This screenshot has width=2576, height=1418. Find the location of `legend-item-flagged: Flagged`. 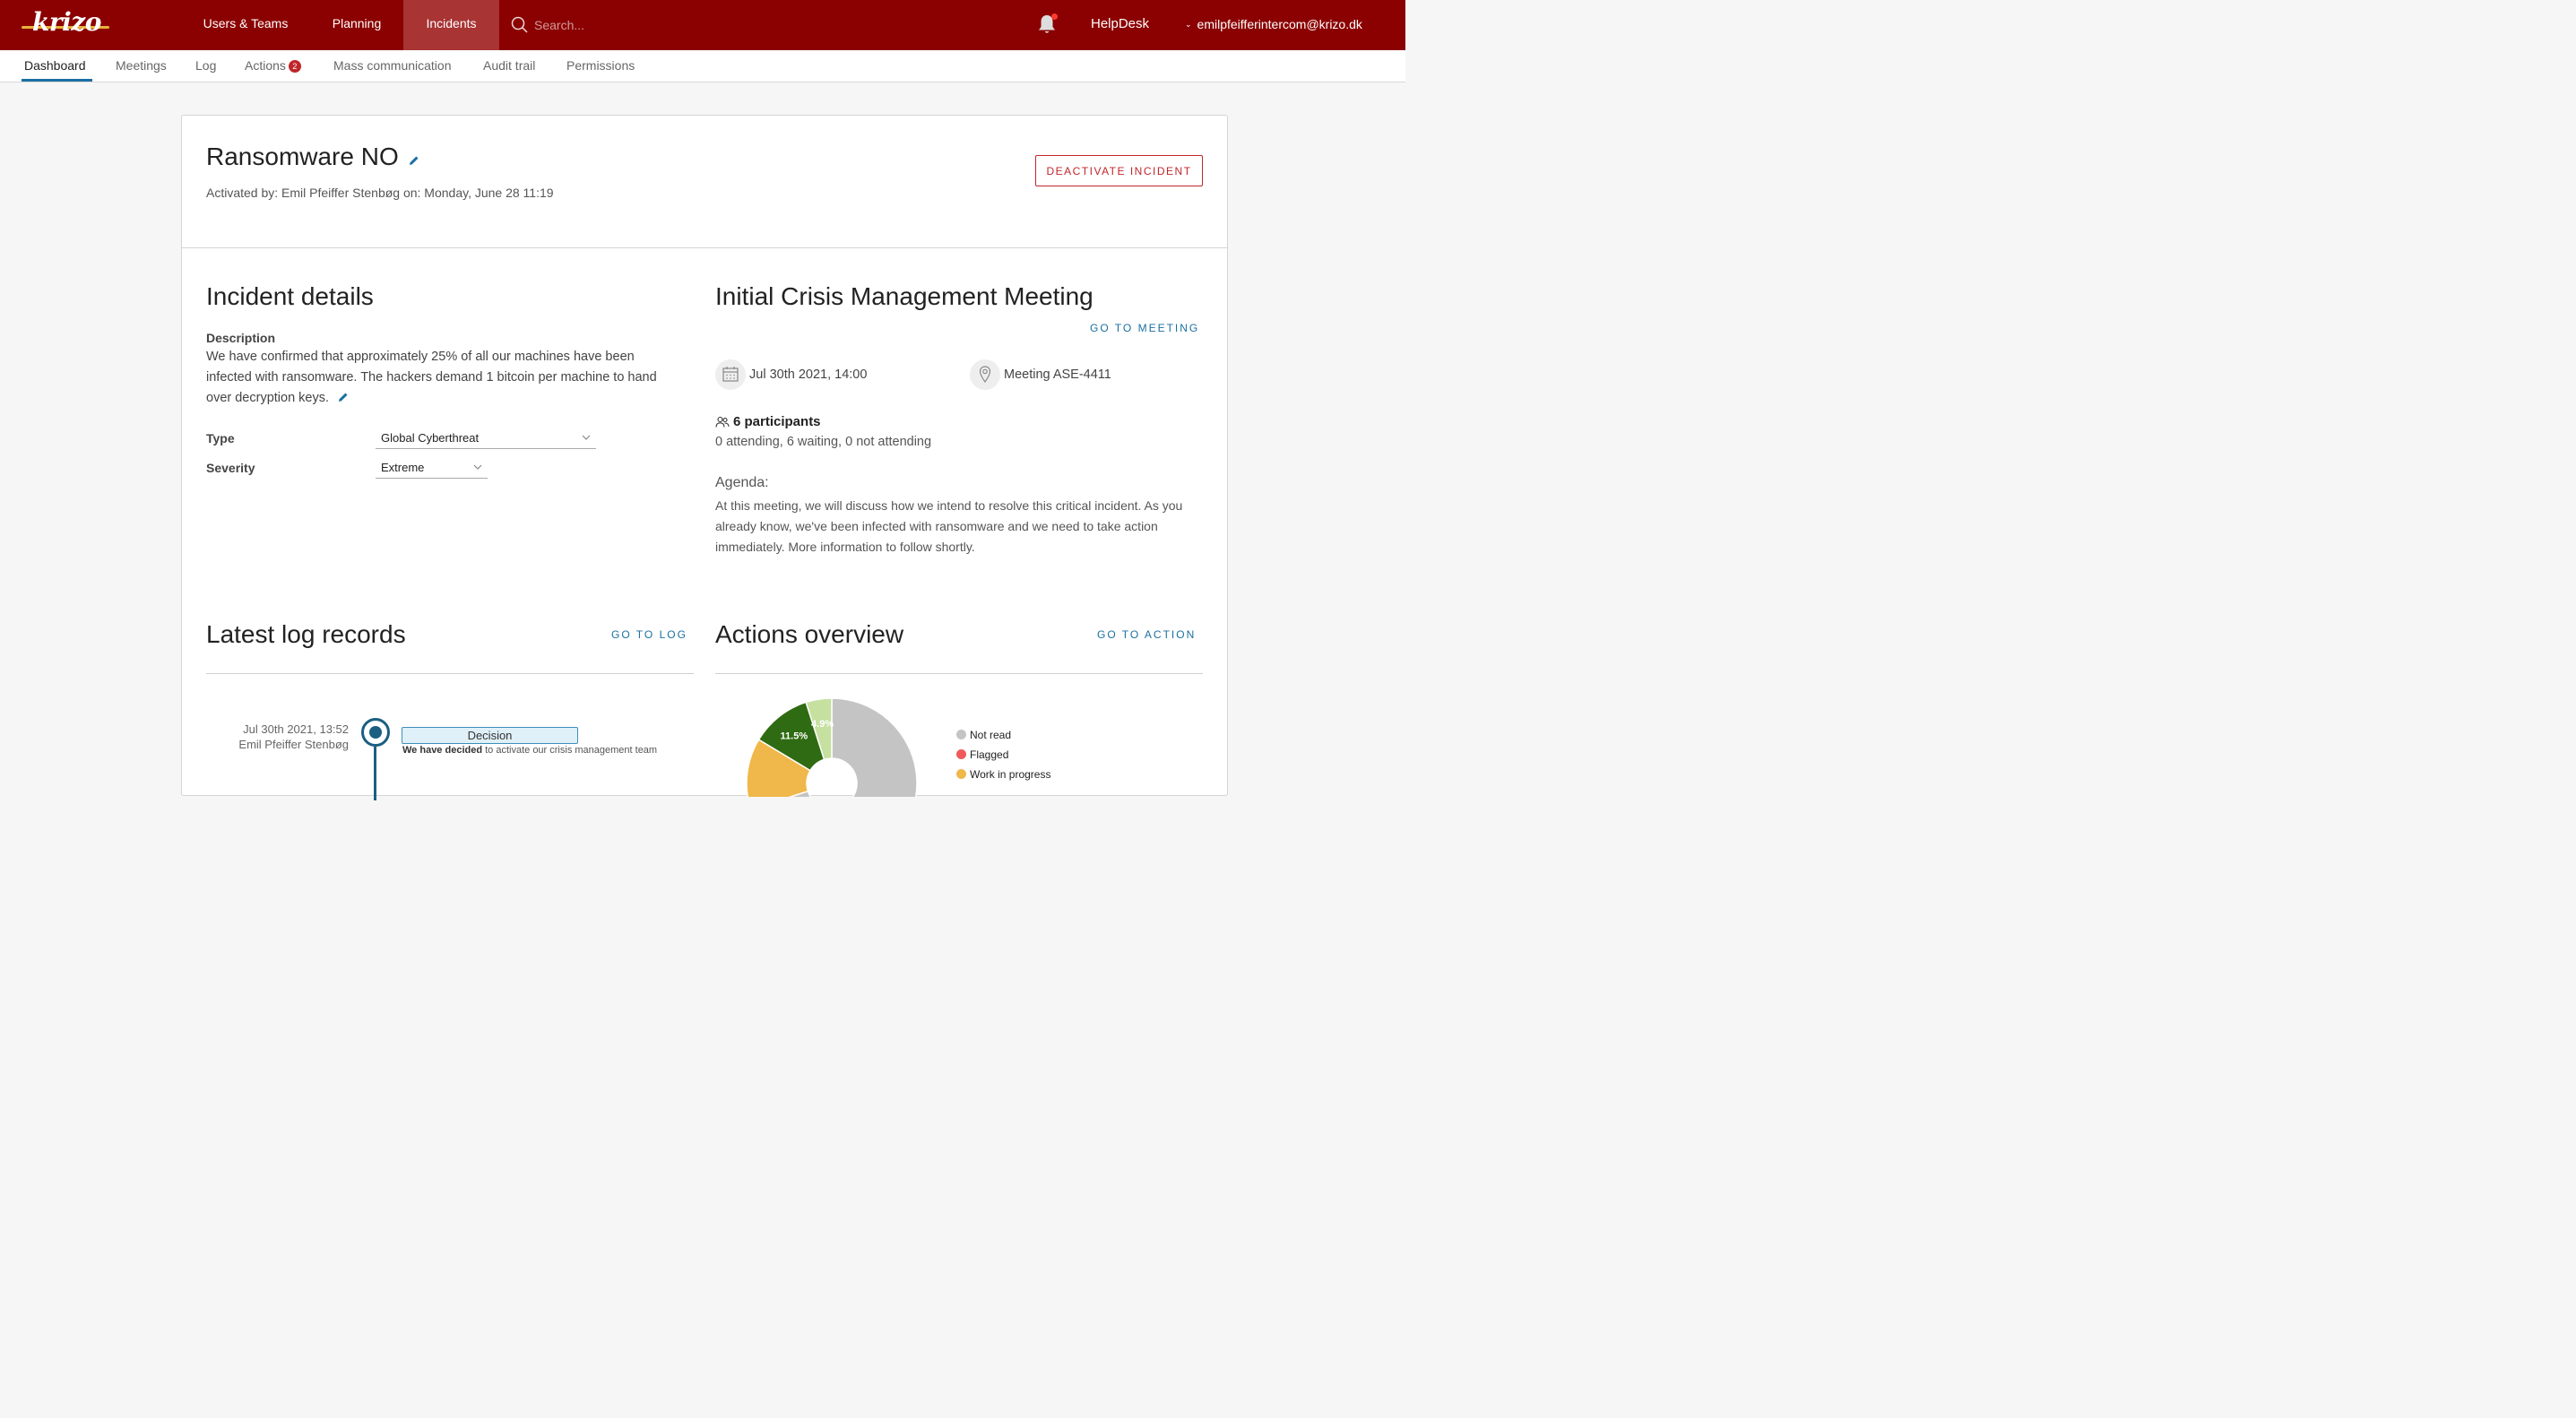

legend-item-flagged: Flagged is located at coordinates (982, 754).